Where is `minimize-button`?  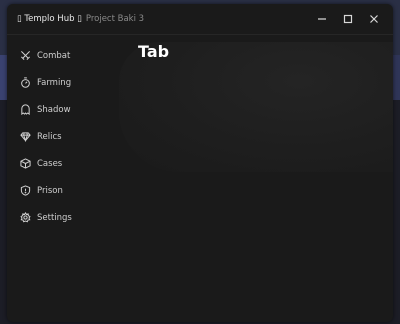 minimize-button is located at coordinates (322, 19).